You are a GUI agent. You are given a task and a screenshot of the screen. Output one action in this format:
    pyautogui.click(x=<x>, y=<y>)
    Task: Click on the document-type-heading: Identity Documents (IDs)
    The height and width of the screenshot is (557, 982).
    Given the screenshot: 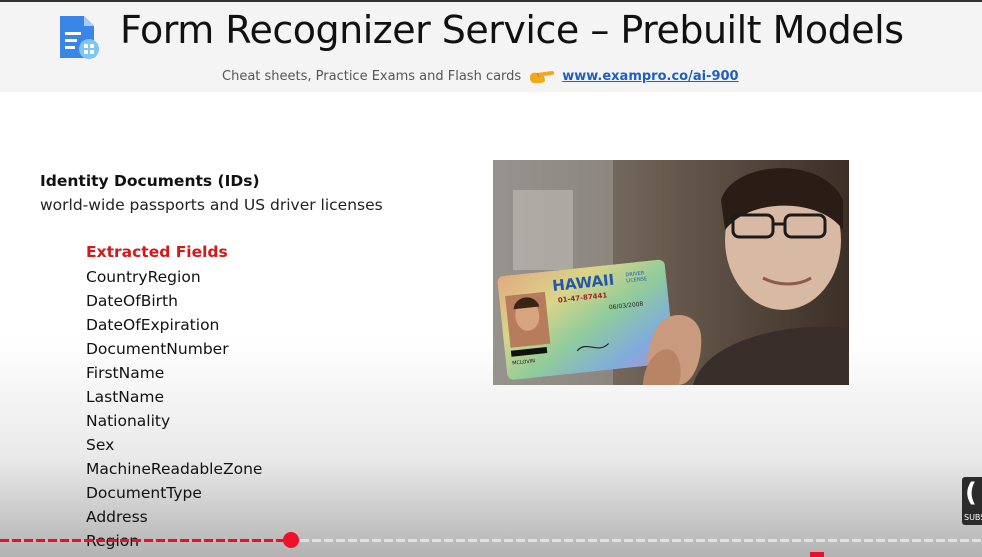 What is the action you would take?
    pyautogui.click(x=150, y=181)
    